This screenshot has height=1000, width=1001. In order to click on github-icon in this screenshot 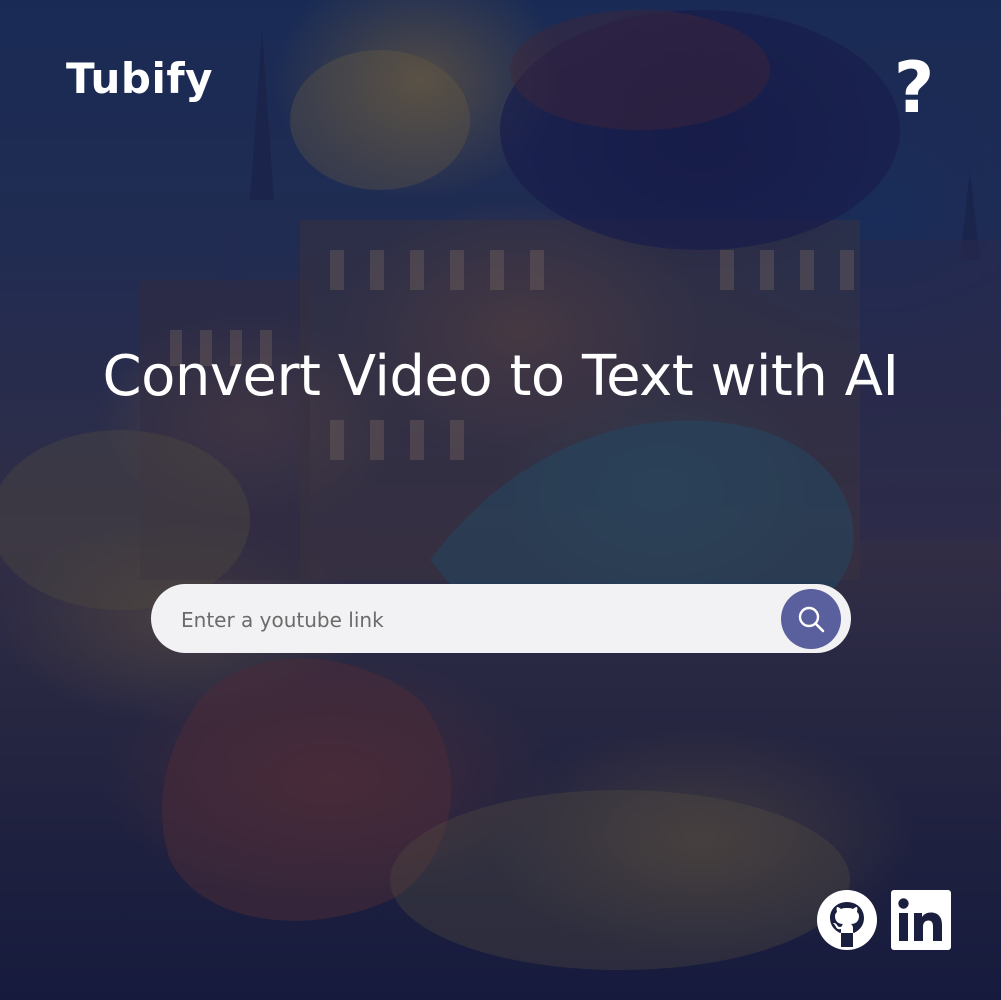, I will do `click(847, 920)`.